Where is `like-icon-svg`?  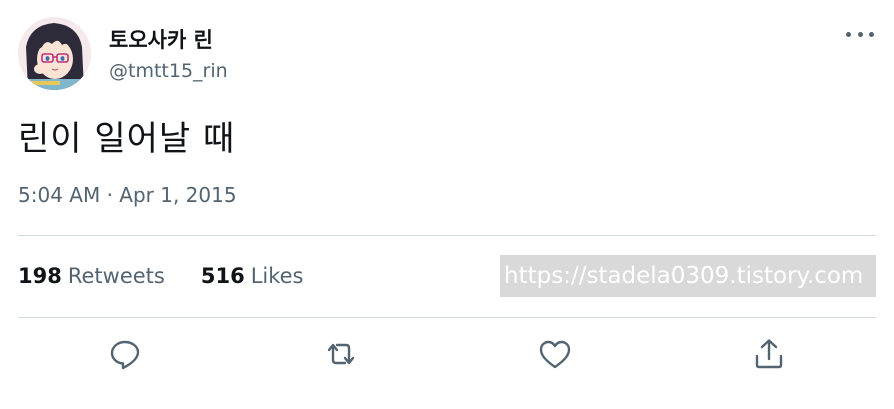
like-icon-svg is located at coordinates (555, 354).